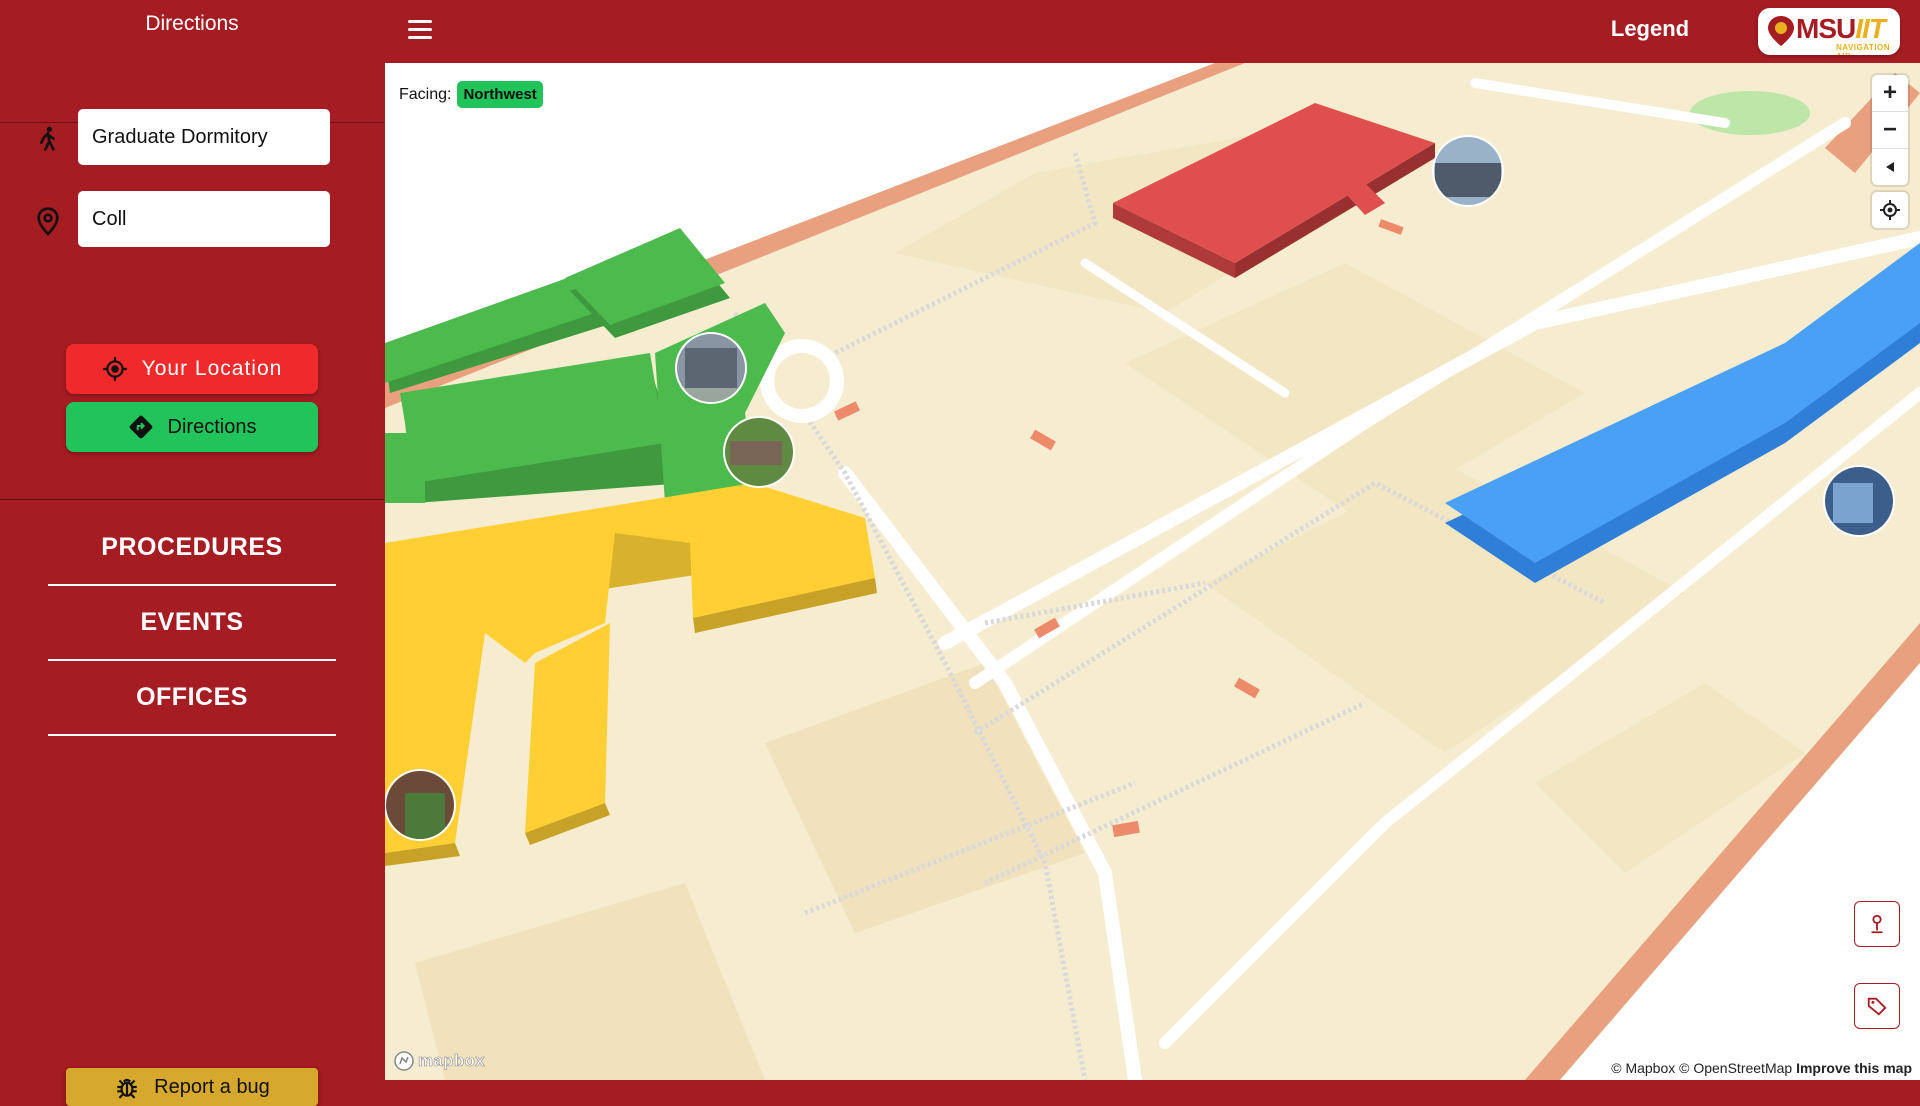 This screenshot has height=1106, width=1920. What do you see at coordinates (140, 427) in the screenshot?
I see `directions-sign-icon` at bounding box center [140, 427].